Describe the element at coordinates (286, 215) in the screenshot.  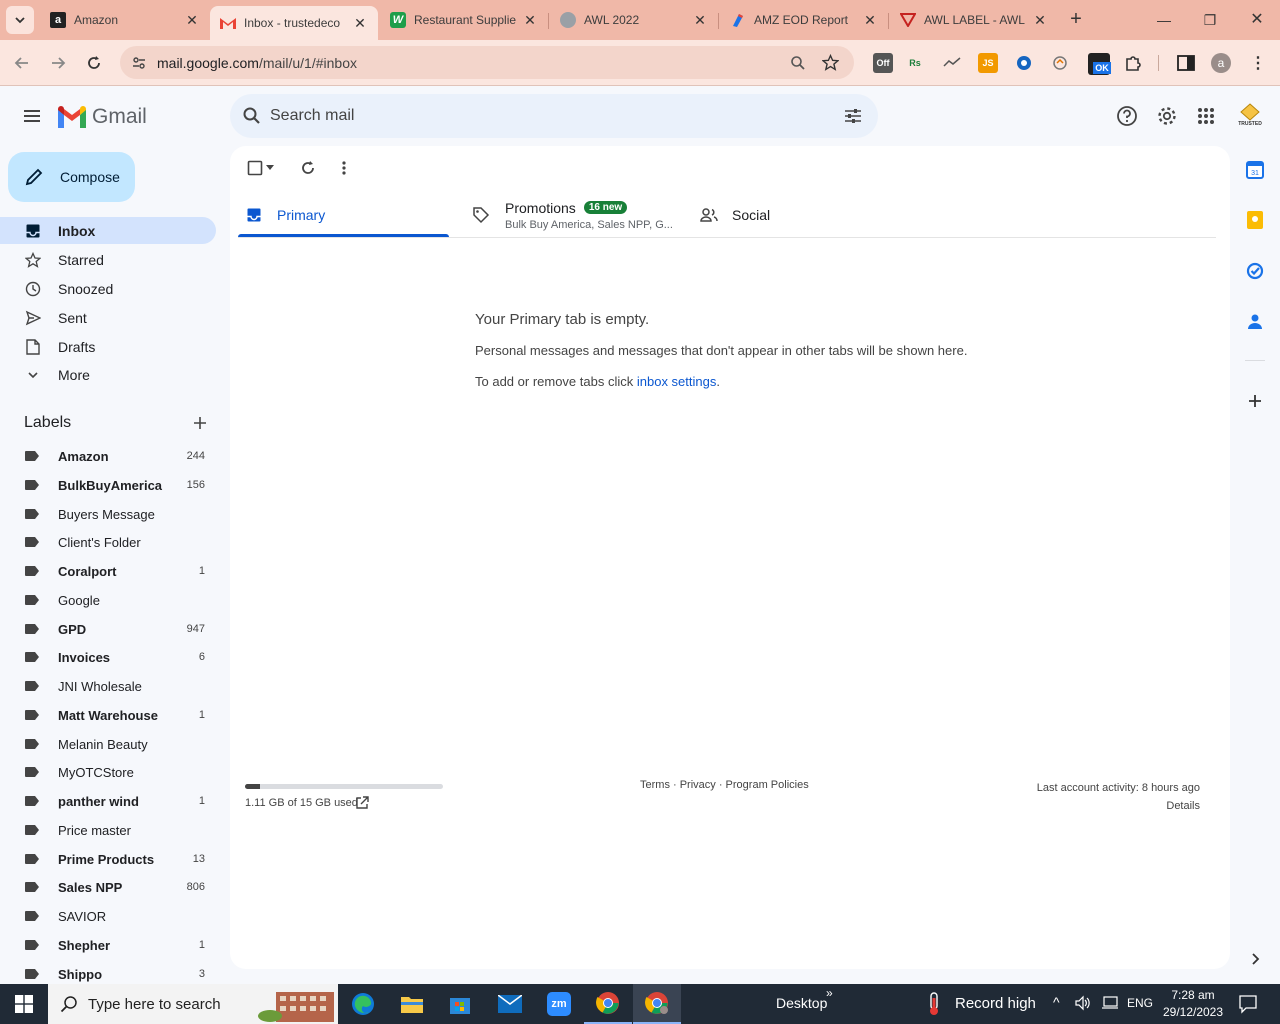
I see `tab-primary: Primary` at that location.